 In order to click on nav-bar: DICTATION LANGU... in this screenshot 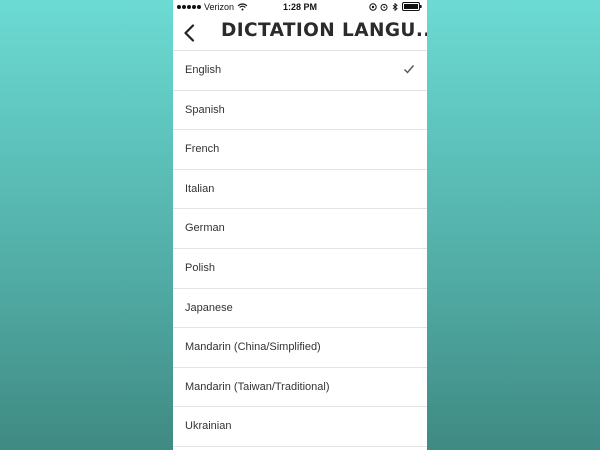, I will do `click(300, 33)`.